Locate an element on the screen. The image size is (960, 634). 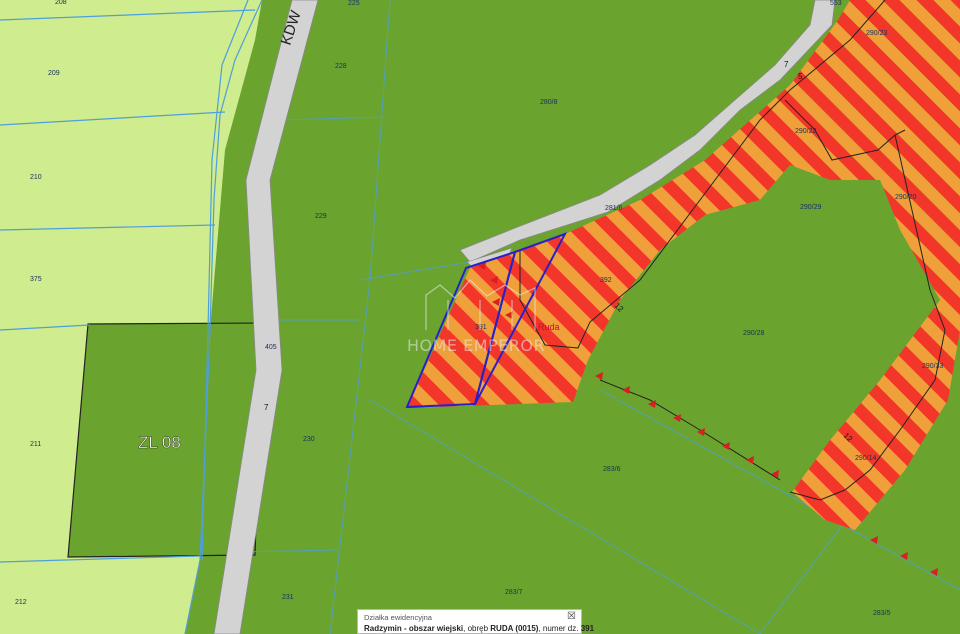
watermark-text: HOME EMPEROR is located at coordinates (476, 345).